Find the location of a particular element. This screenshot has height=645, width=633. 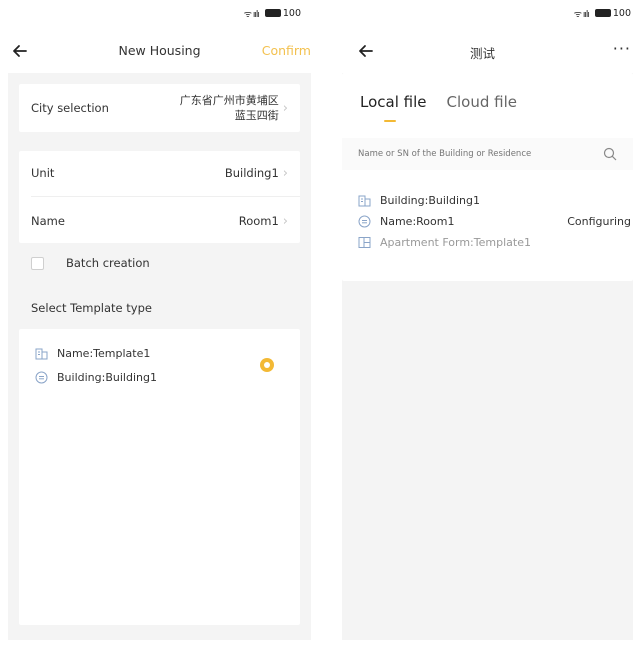

unit-value: Building1 is located at coordinates (251, 173).